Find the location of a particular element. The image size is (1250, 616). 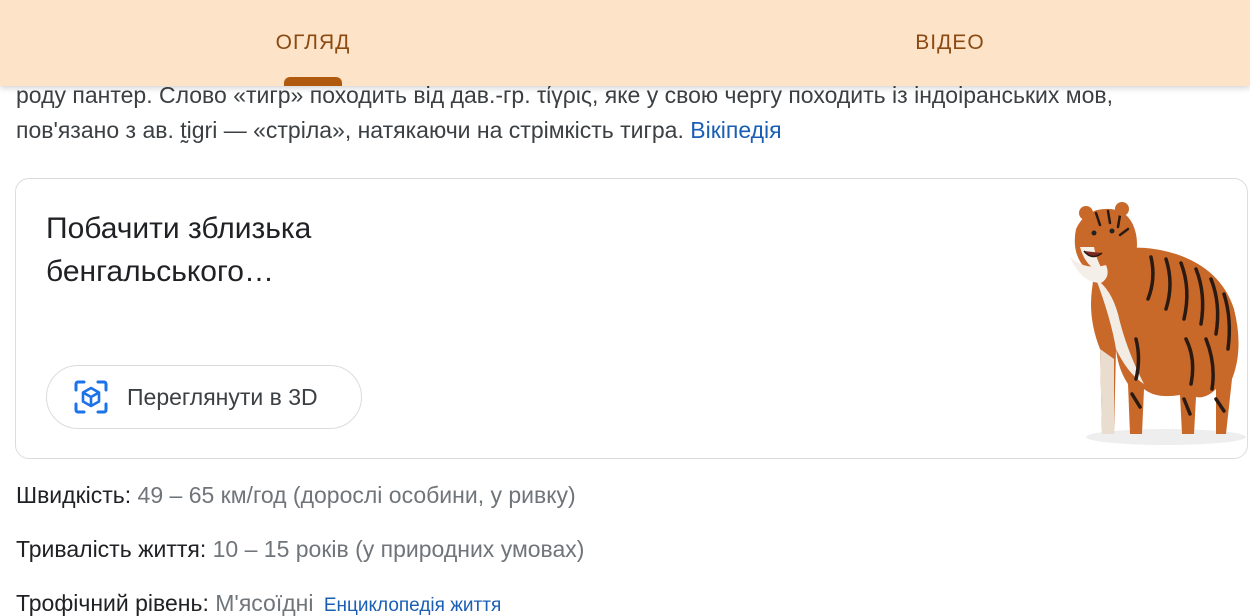

view-in-3d-label: Переглянути в 3D is located at coordinates (222, 396).